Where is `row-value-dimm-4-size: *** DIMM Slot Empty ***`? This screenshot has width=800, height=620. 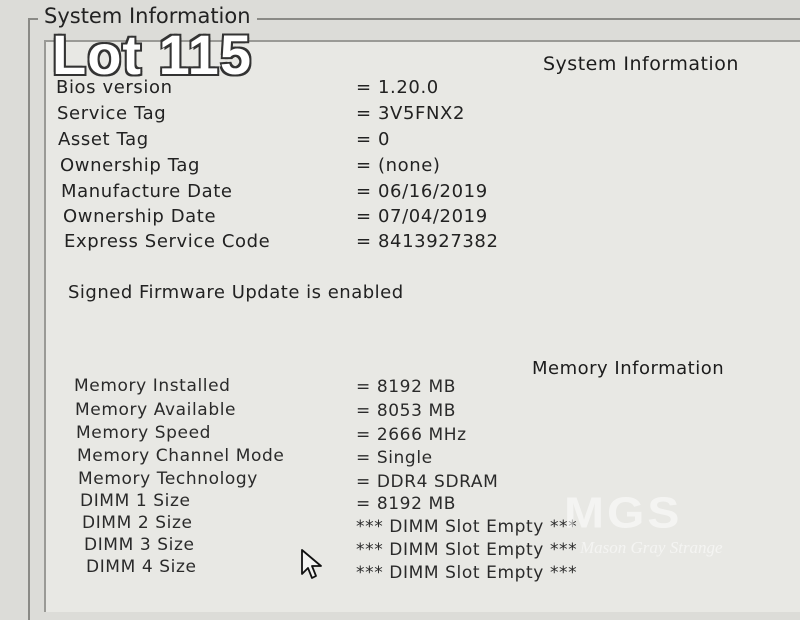 row-value-dimm-4-size: *** DIMM Slot Empty *** is located at coordinates (467, 573).